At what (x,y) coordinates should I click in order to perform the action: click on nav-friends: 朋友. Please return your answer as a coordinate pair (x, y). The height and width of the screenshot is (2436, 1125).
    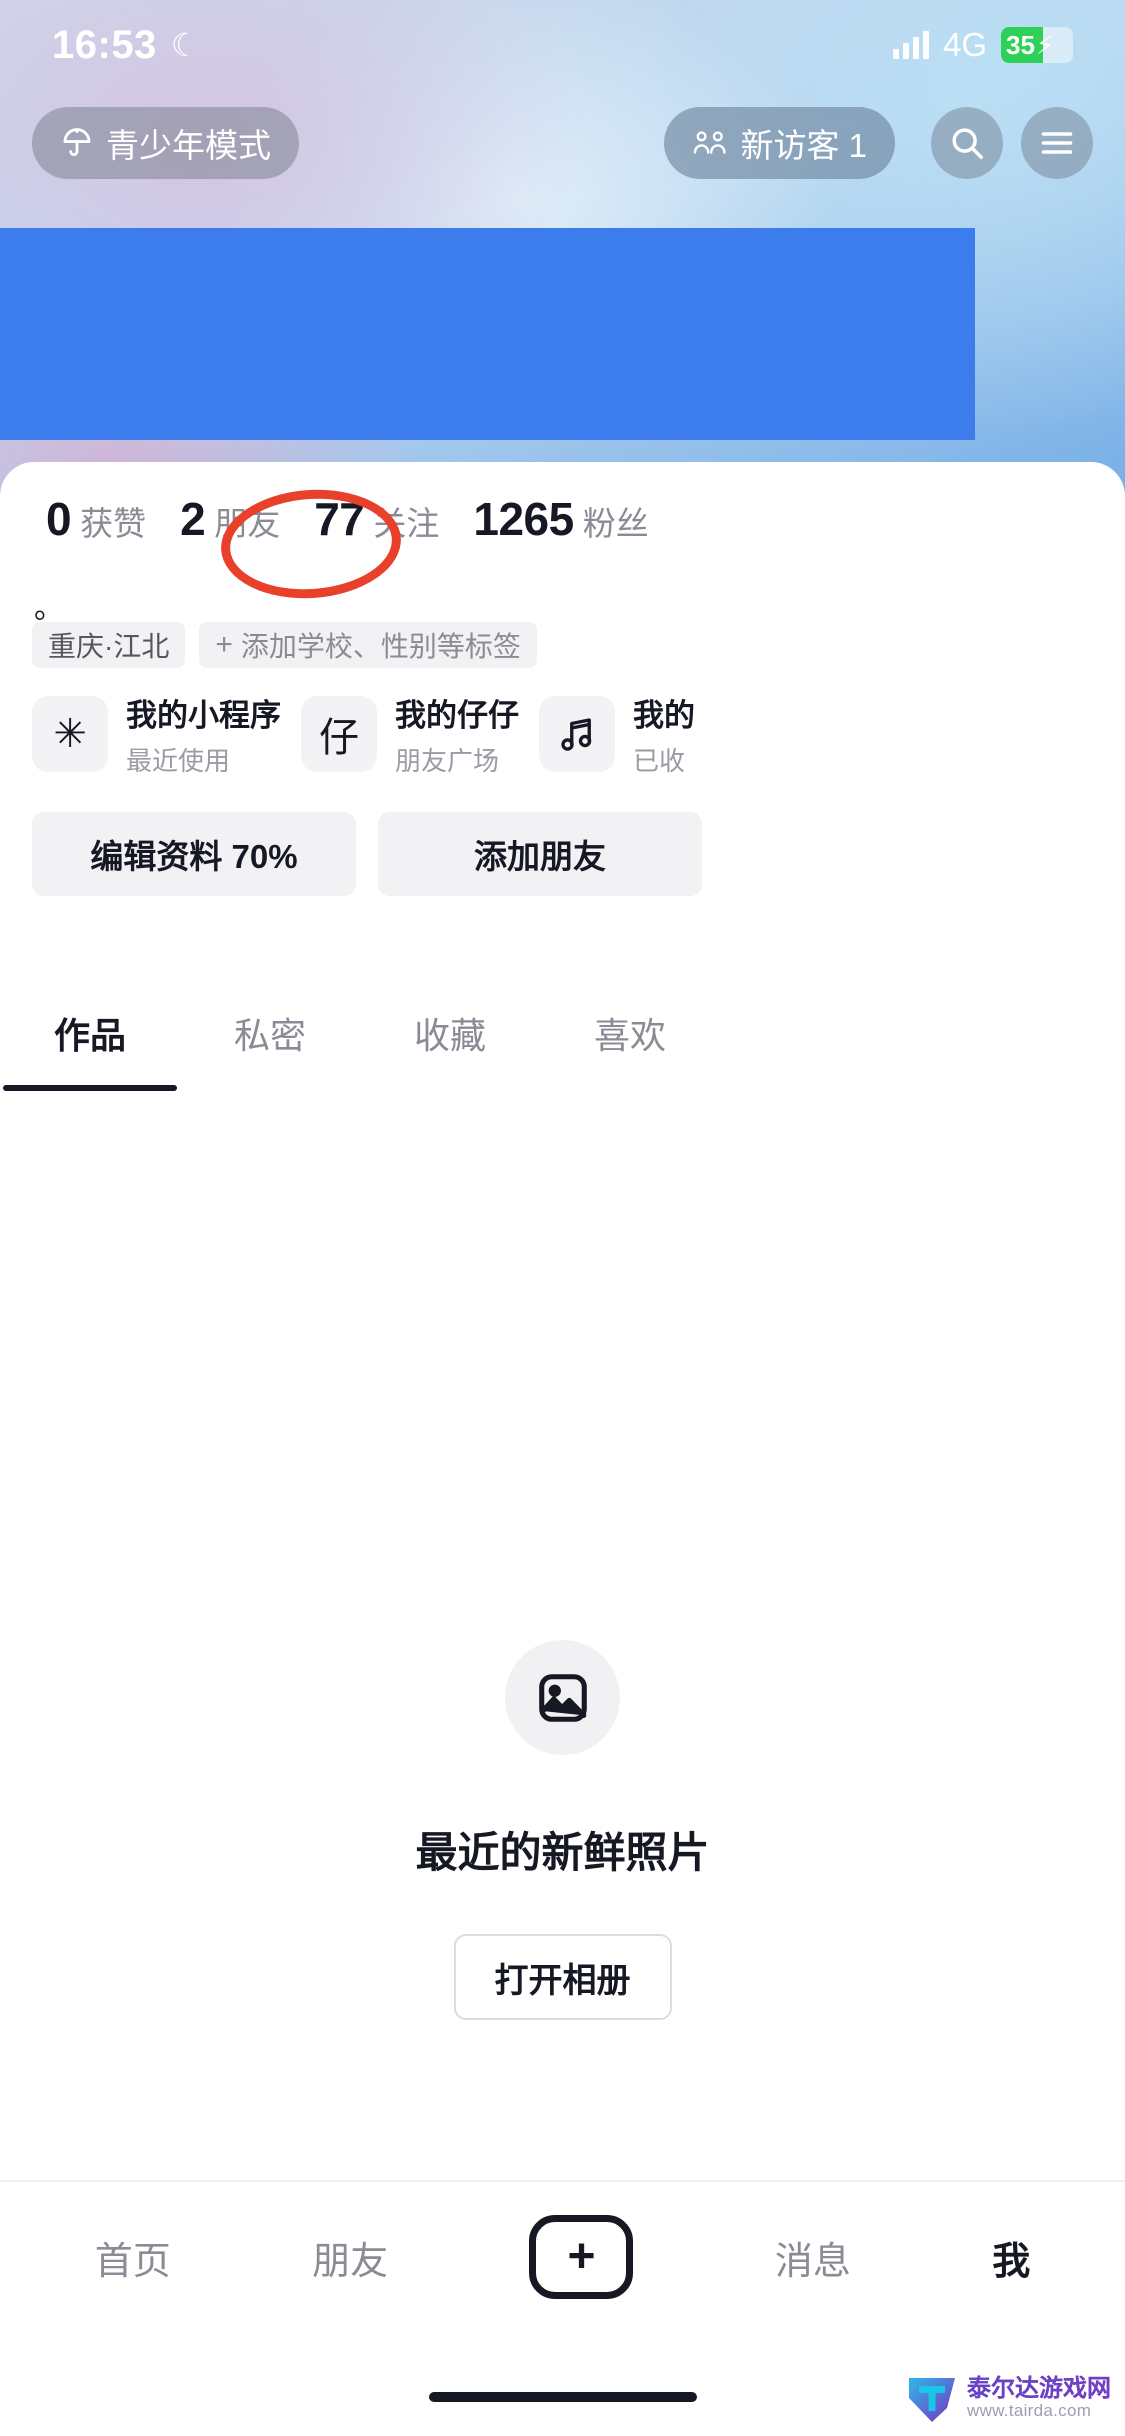
    Looking at the image, I should click on (350, 2257).